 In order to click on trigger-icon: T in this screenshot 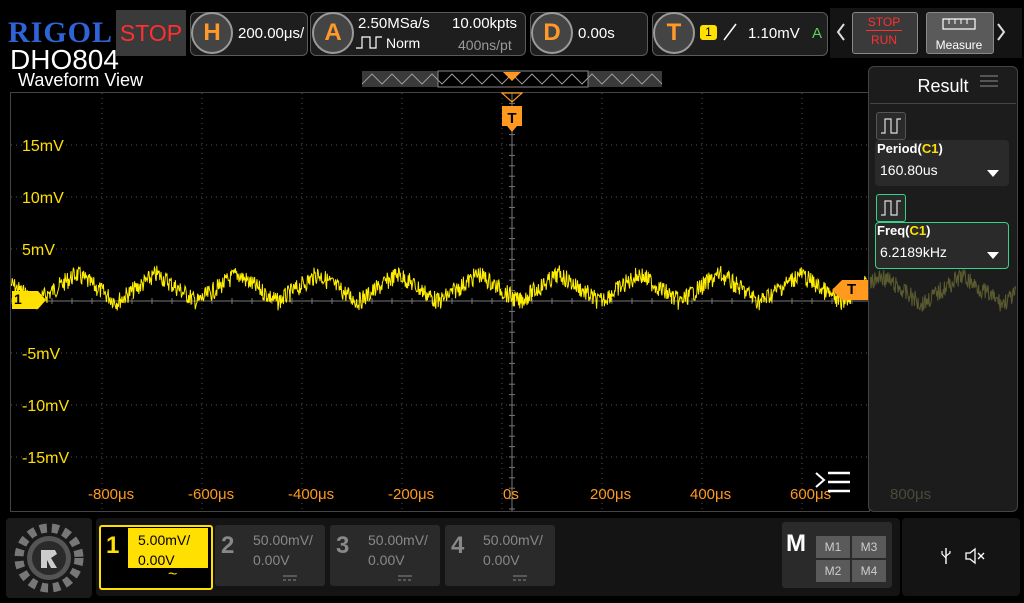, I will do `click(674, 33)`.